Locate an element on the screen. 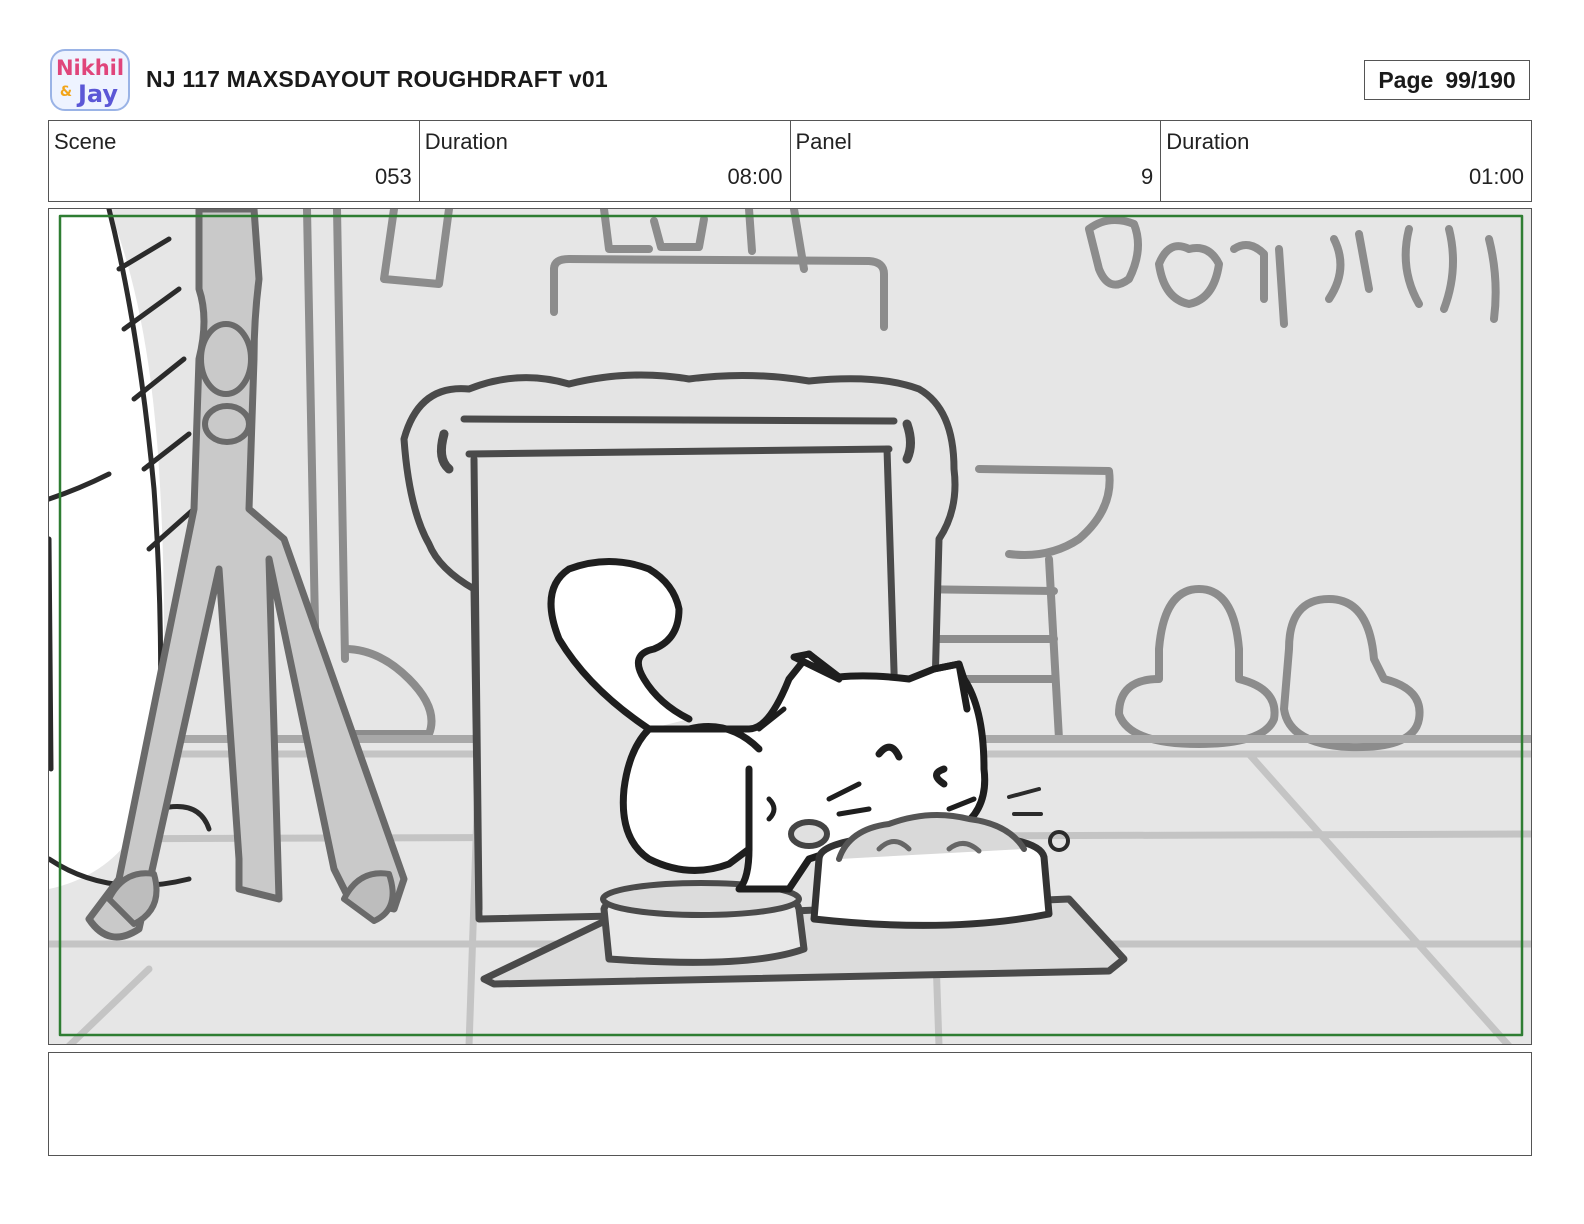 The image size is (1584, 1224). scene-cell: Scene 053 is located at coordinates (234, 161).